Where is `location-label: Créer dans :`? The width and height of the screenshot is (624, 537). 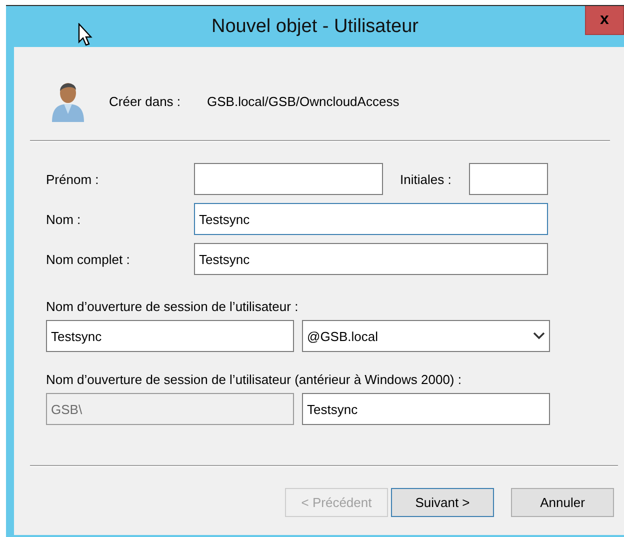 location-label: Créer dans : is located at coordinates (145, 101).